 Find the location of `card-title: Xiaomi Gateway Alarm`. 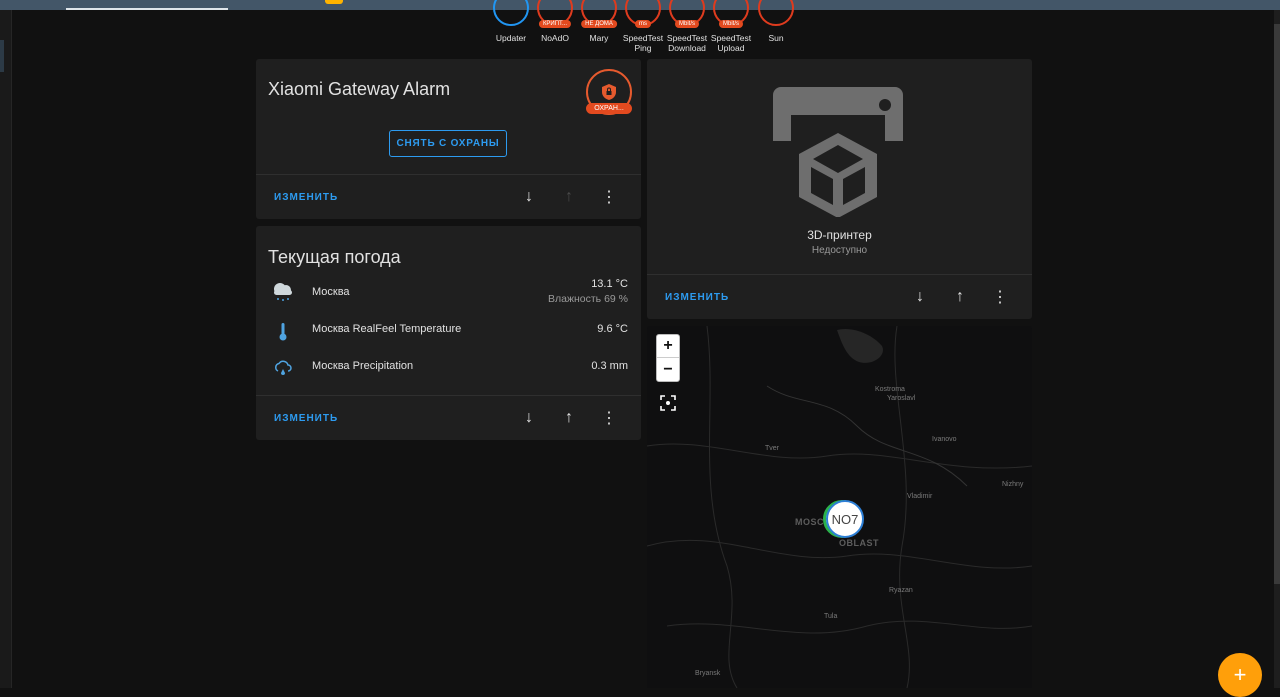

card-title: Xiaomi Gateway Alarm is located at coordinates (359, 89).